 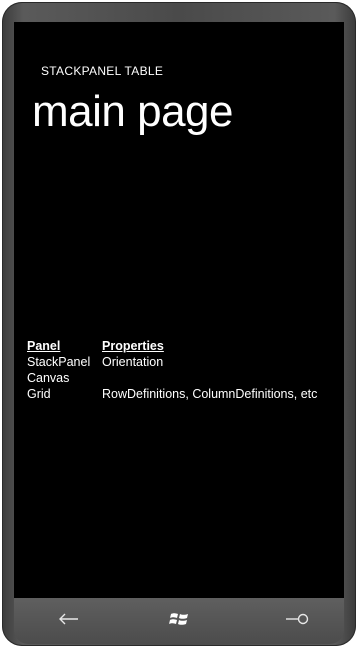 I want to click on header-properties: Properties, so click(x=133, y=346).